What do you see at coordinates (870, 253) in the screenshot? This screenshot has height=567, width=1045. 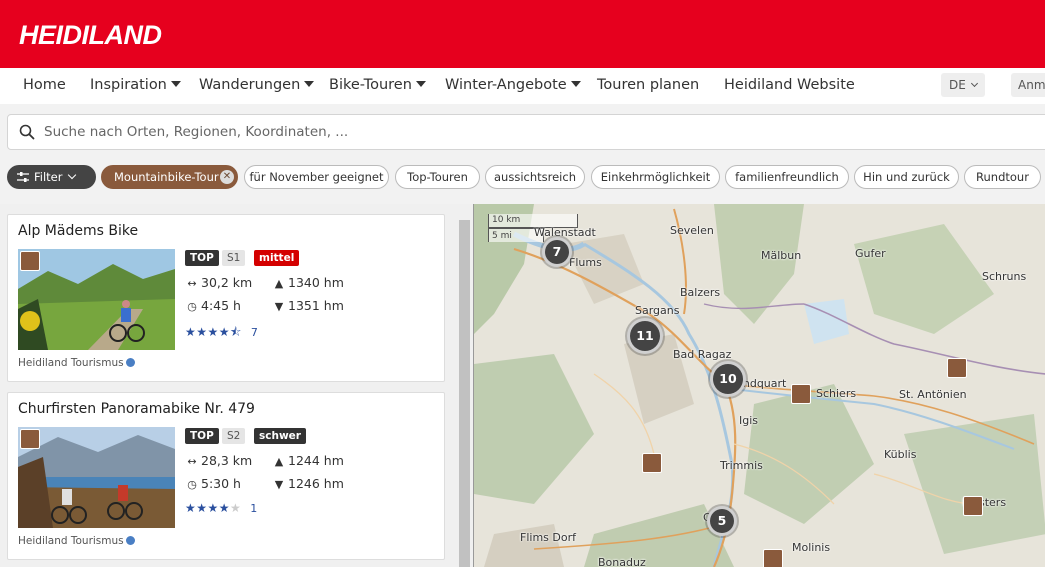 I see `place-label: Gufer` at bounding box center [870, 253].